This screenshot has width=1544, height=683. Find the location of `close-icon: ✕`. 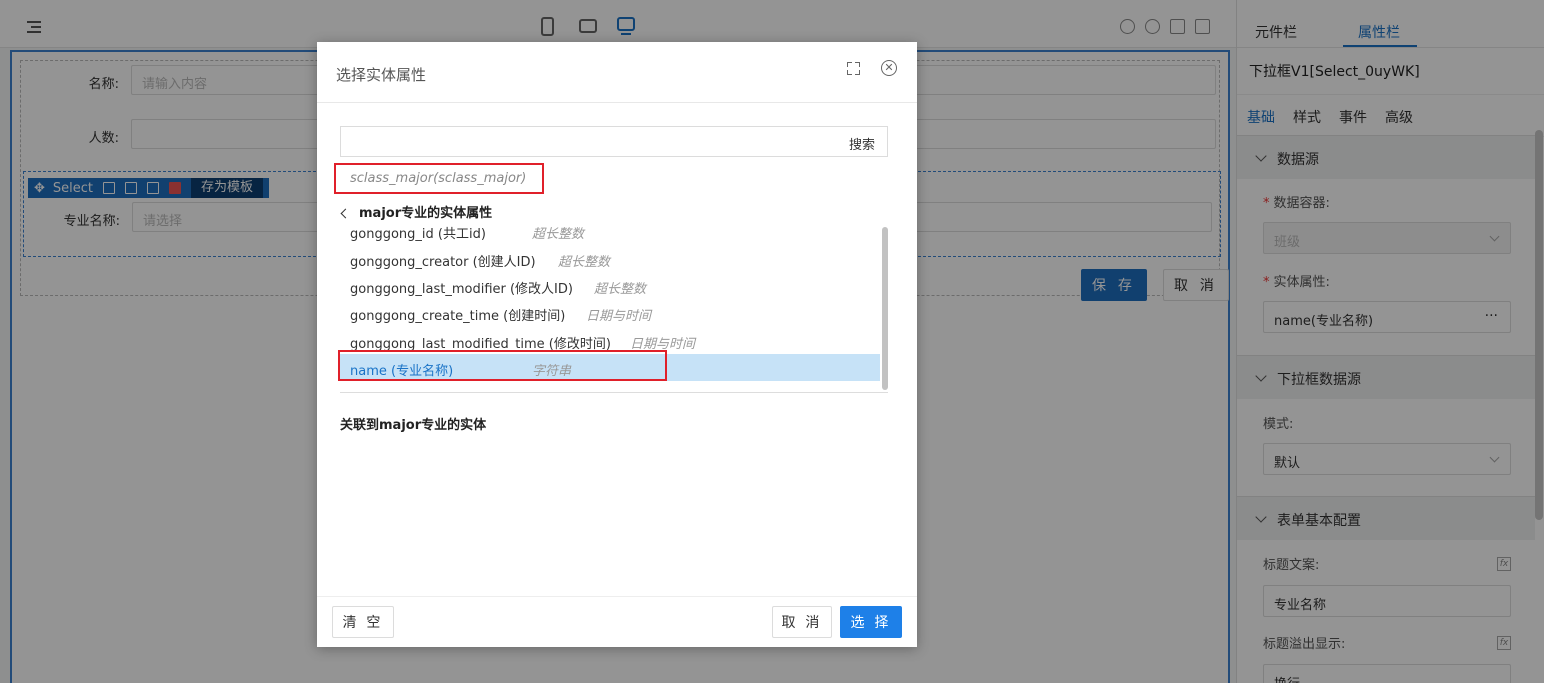

close-icon: ✕ is located at coordinates (889, 68).